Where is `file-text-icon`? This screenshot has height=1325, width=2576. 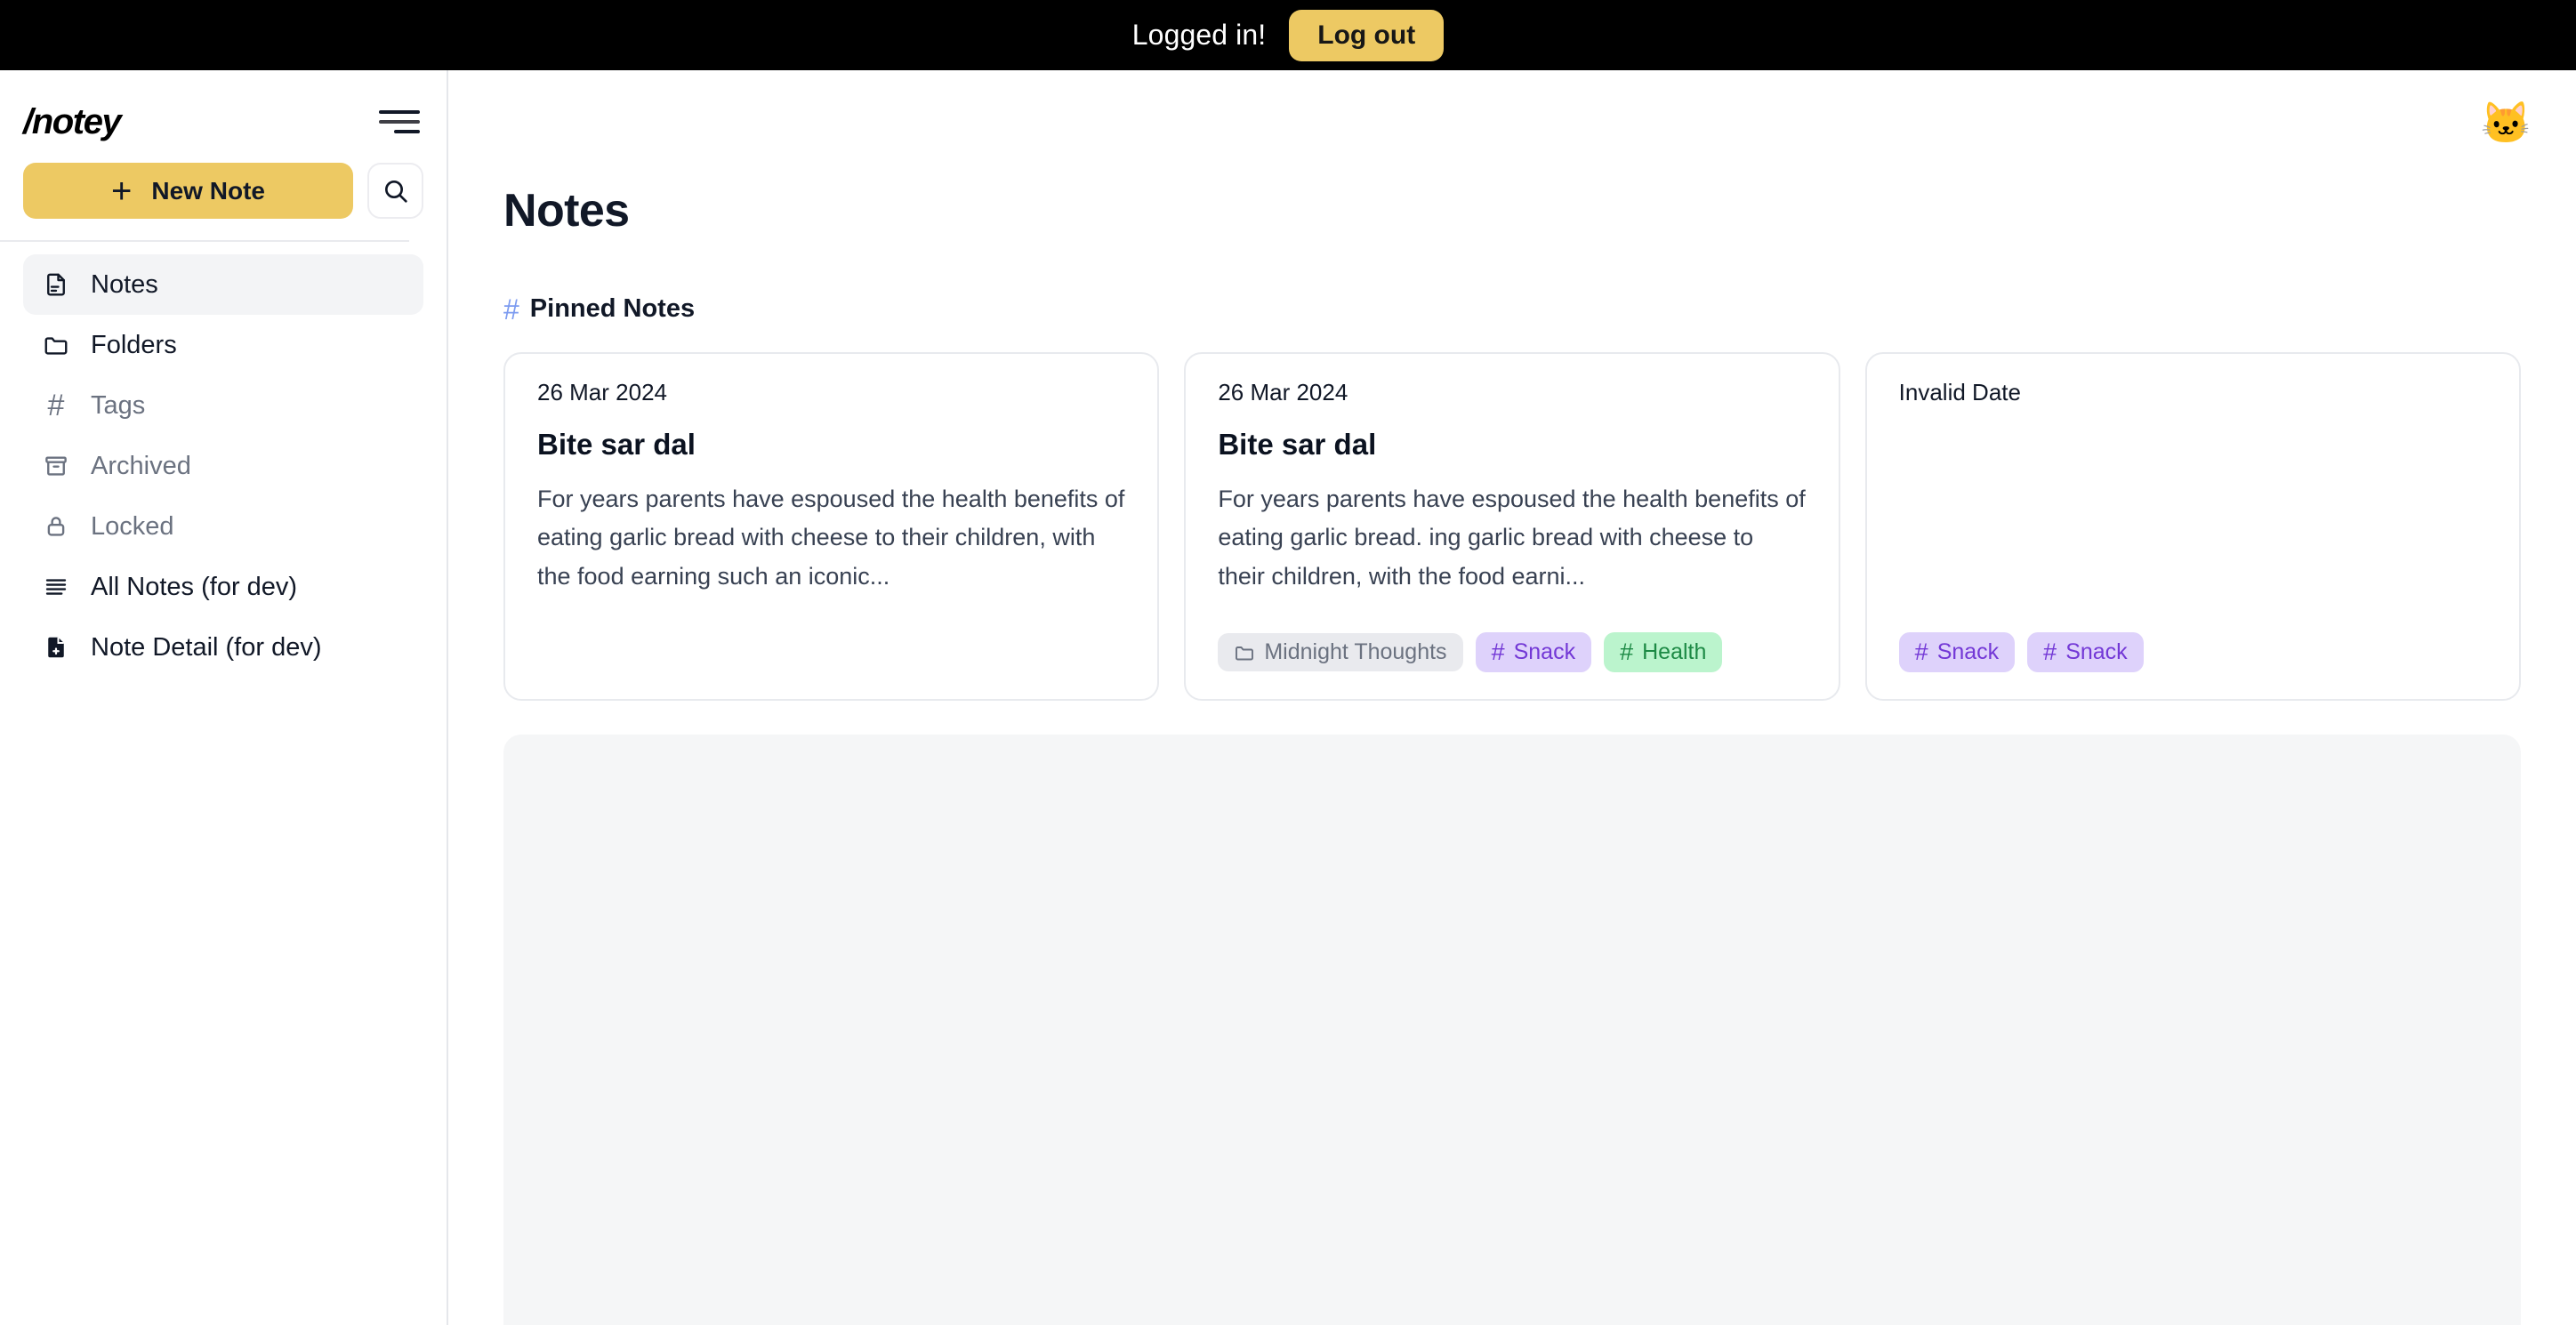 file-text-icon is located at coordinates (56, 284).